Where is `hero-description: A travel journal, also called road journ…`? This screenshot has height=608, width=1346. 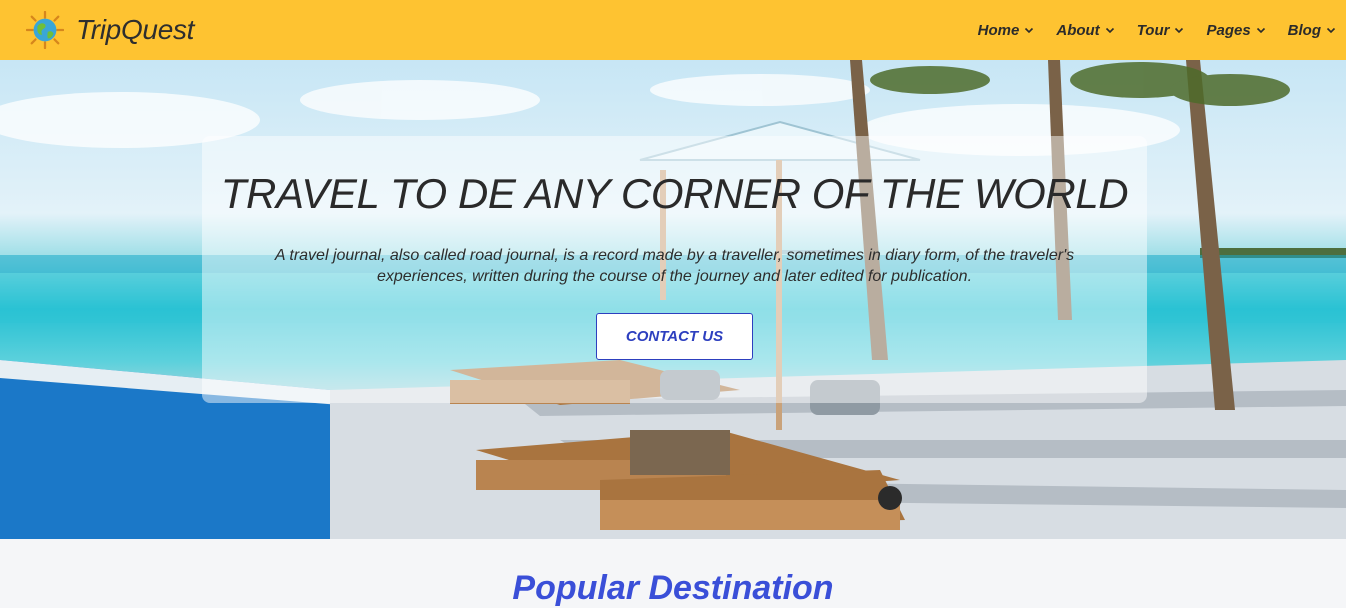 hero-description: A travel journal, also called road journ… is located at coordinates (674, 266).